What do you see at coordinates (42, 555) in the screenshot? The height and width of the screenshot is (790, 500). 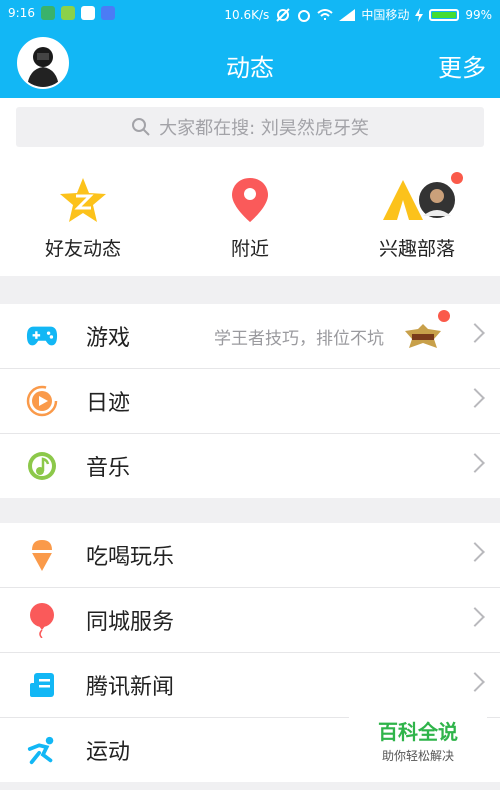 I see `icecream-icon` at bounding box center [42, 555].